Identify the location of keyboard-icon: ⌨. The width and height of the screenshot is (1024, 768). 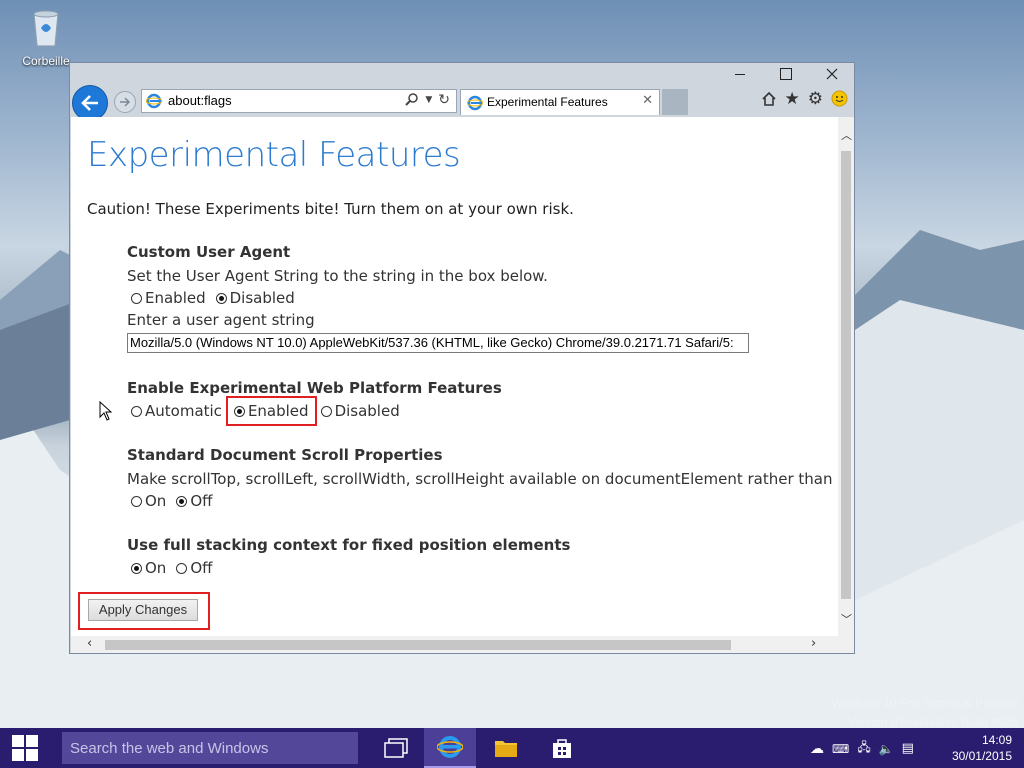
(840, 749).